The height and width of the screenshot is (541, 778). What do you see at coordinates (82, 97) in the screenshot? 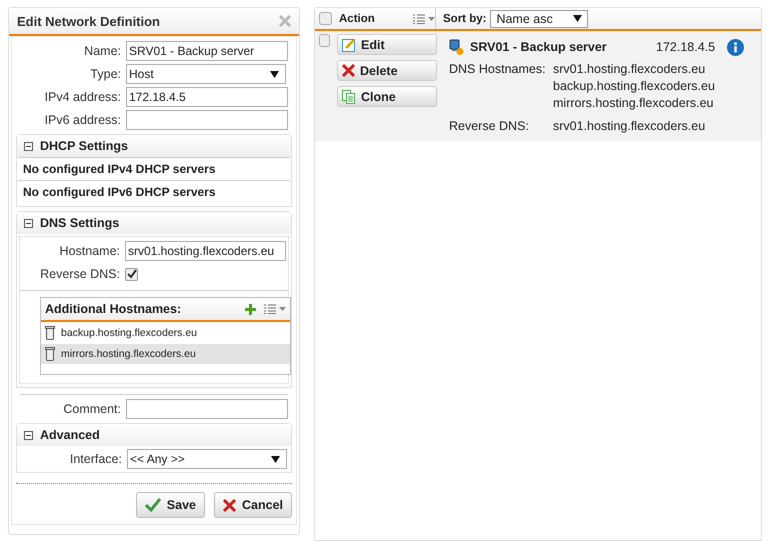
I see `field-label: IPv4 address:` at bounding box center [82, 97].